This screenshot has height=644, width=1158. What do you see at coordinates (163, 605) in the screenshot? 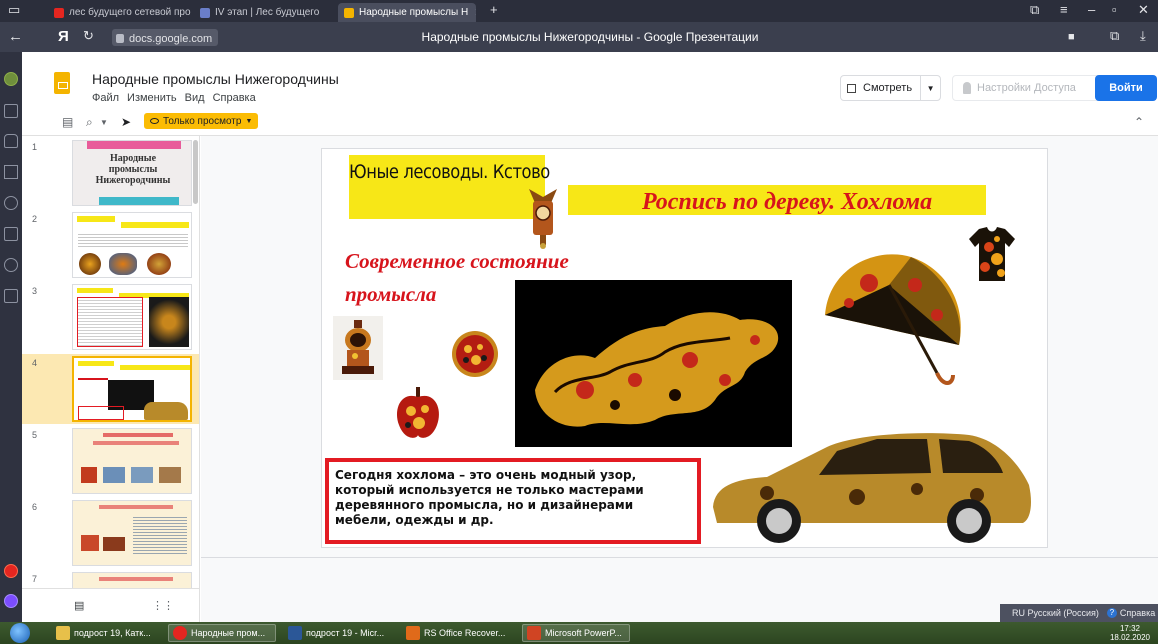
I see `grid-view-icon: ⋮⋮` at bounding box center [163, 605].